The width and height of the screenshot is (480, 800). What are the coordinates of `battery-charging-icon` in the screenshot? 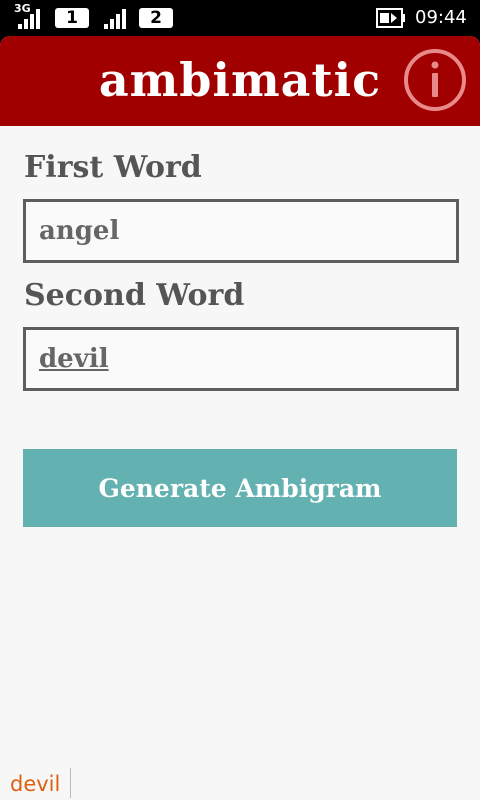 It's located at (390, 18).